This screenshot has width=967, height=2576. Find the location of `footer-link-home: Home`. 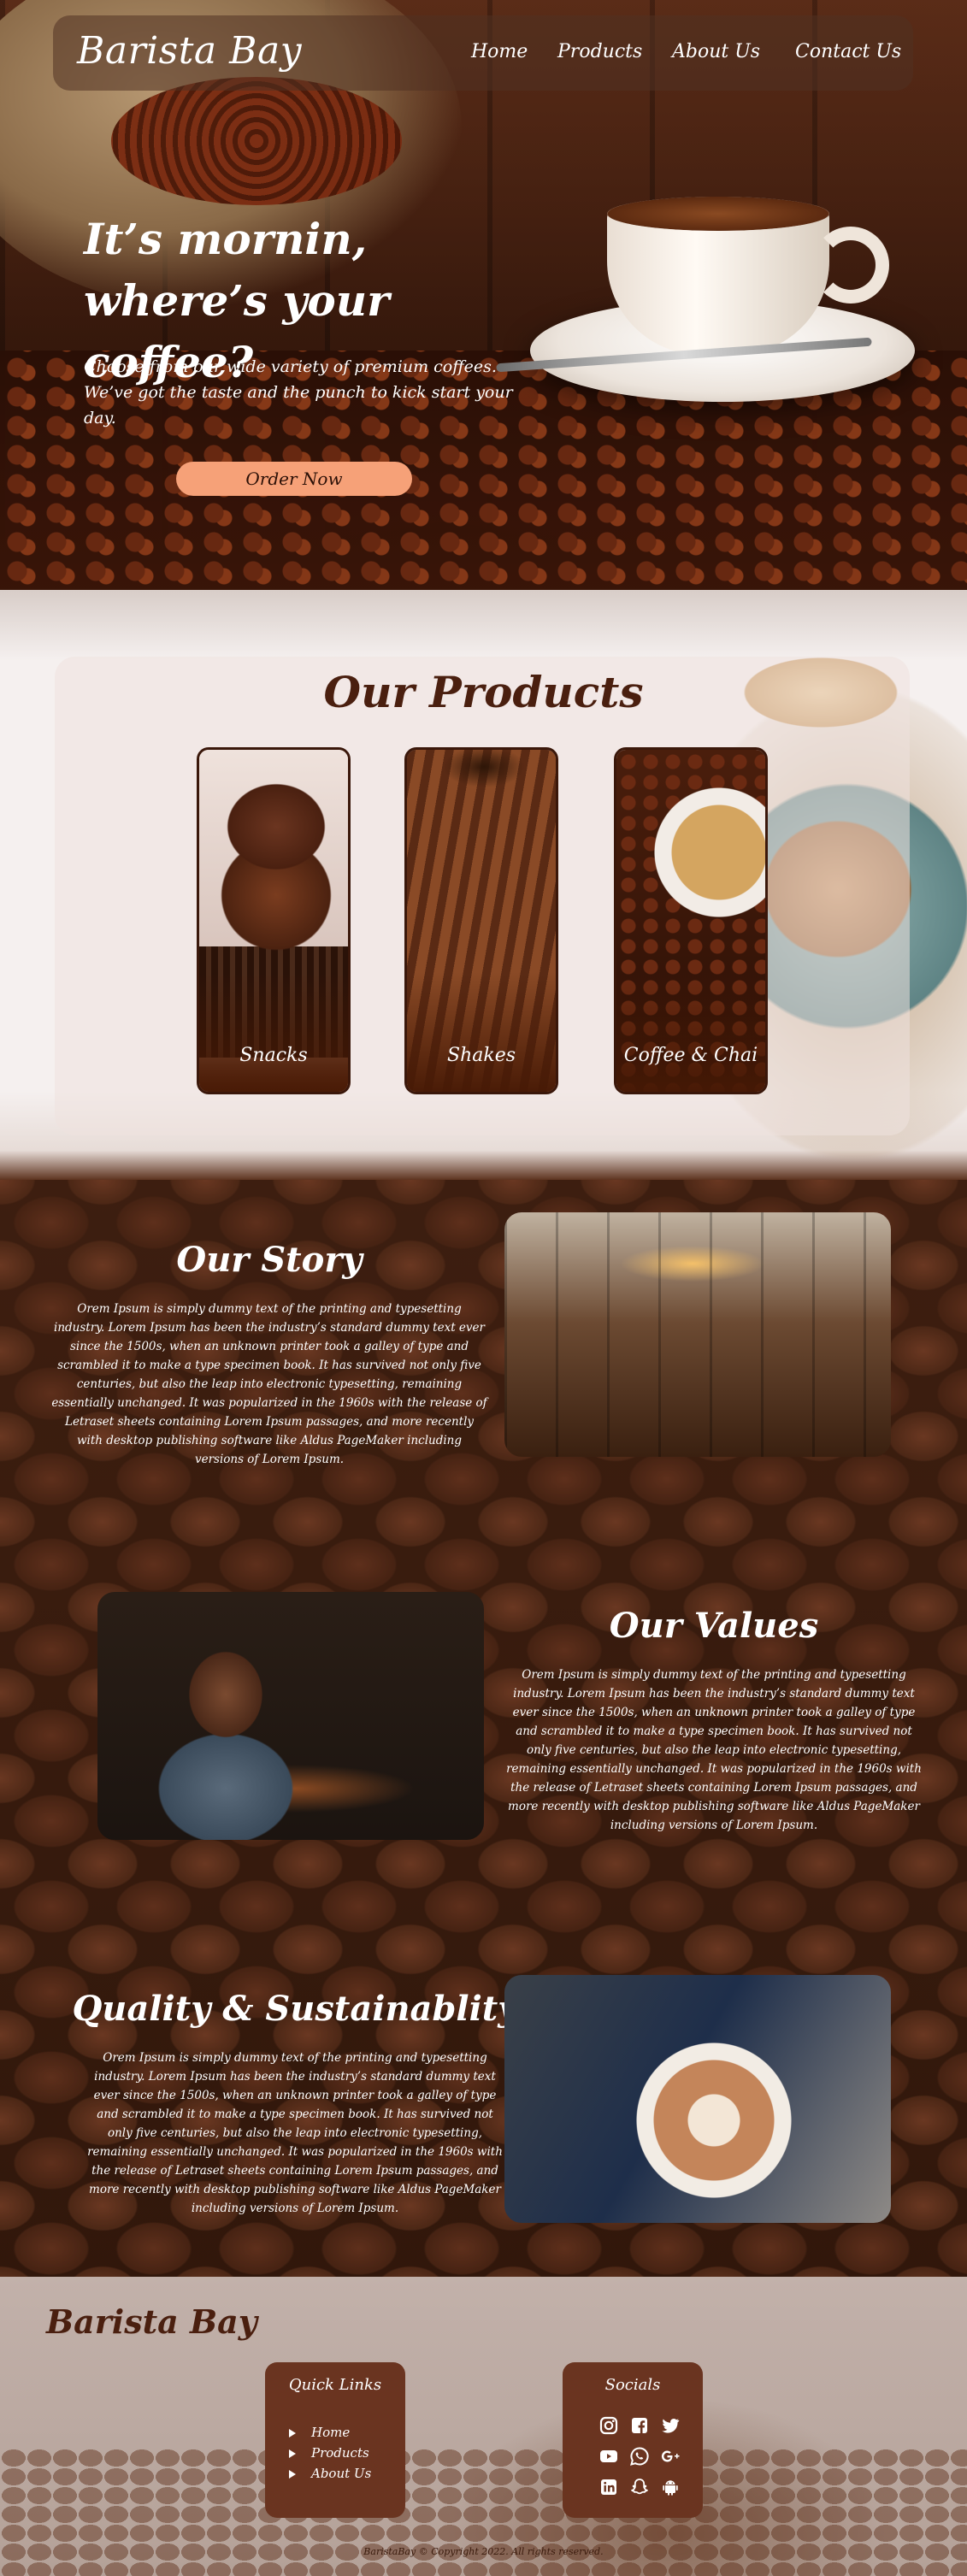

footer-link-home: Home is located at coordinates (330, 2432).